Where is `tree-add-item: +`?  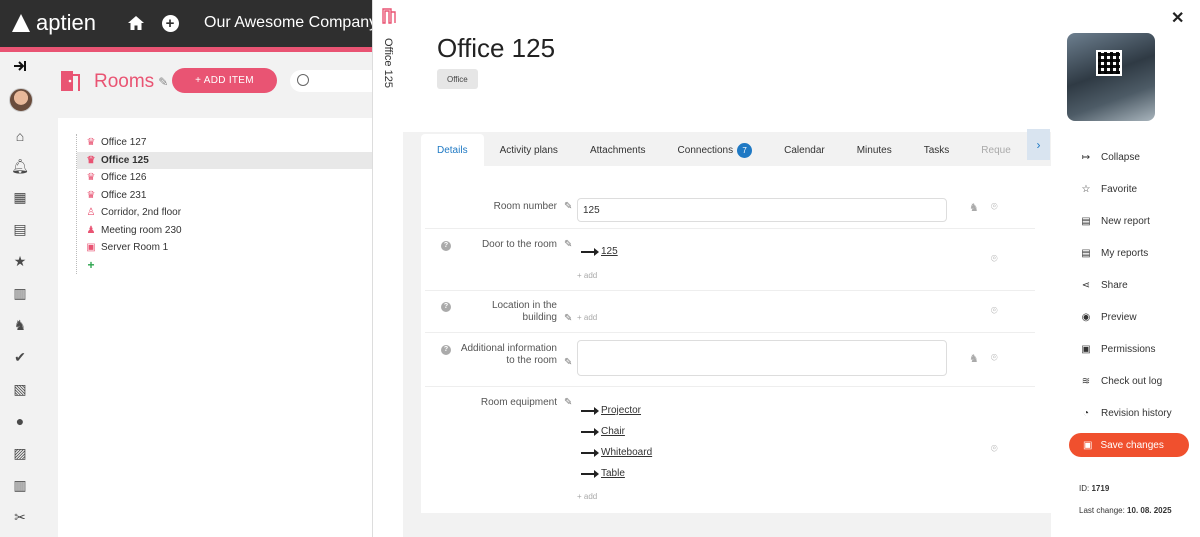
tree-add-item: + is located at coordinates (225, 266).